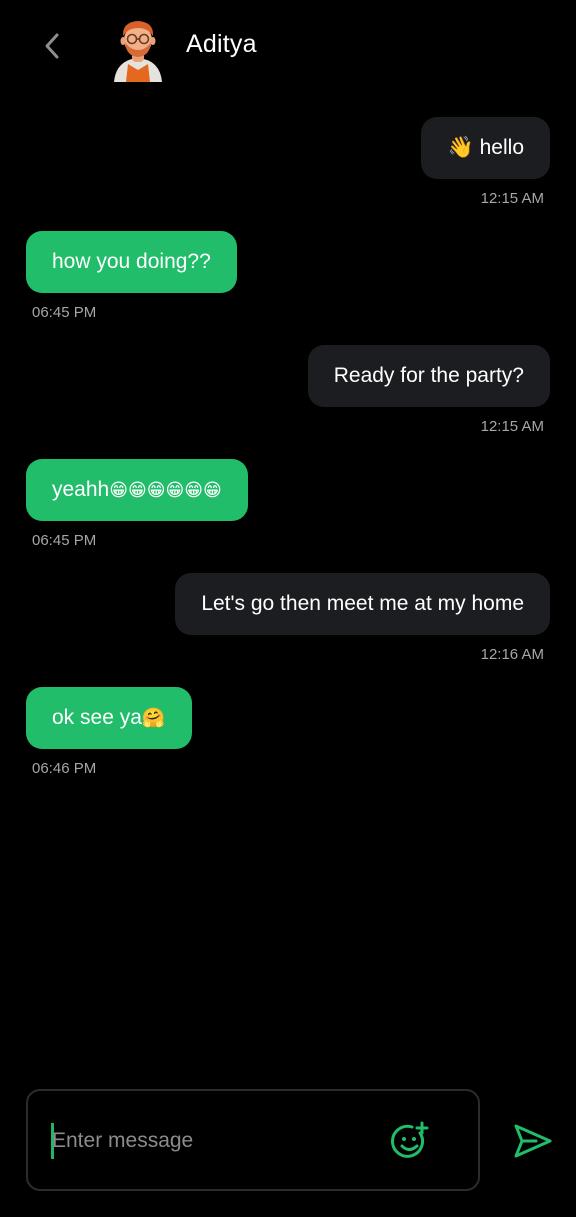  I want to click on emoji-button, so click(410, 1141).